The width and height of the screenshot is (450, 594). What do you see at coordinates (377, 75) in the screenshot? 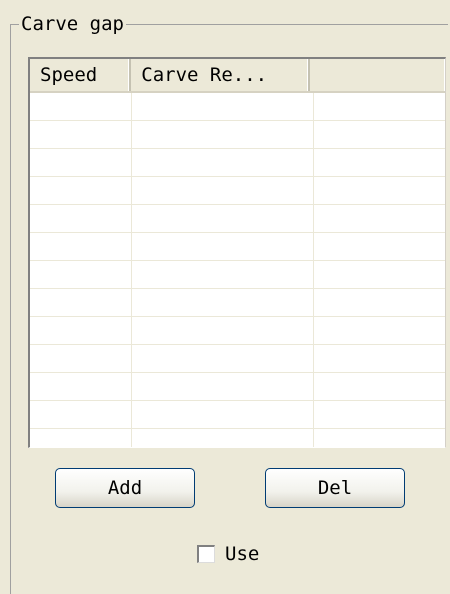
I see `column-header-empty` at bounding box center [377, 75].